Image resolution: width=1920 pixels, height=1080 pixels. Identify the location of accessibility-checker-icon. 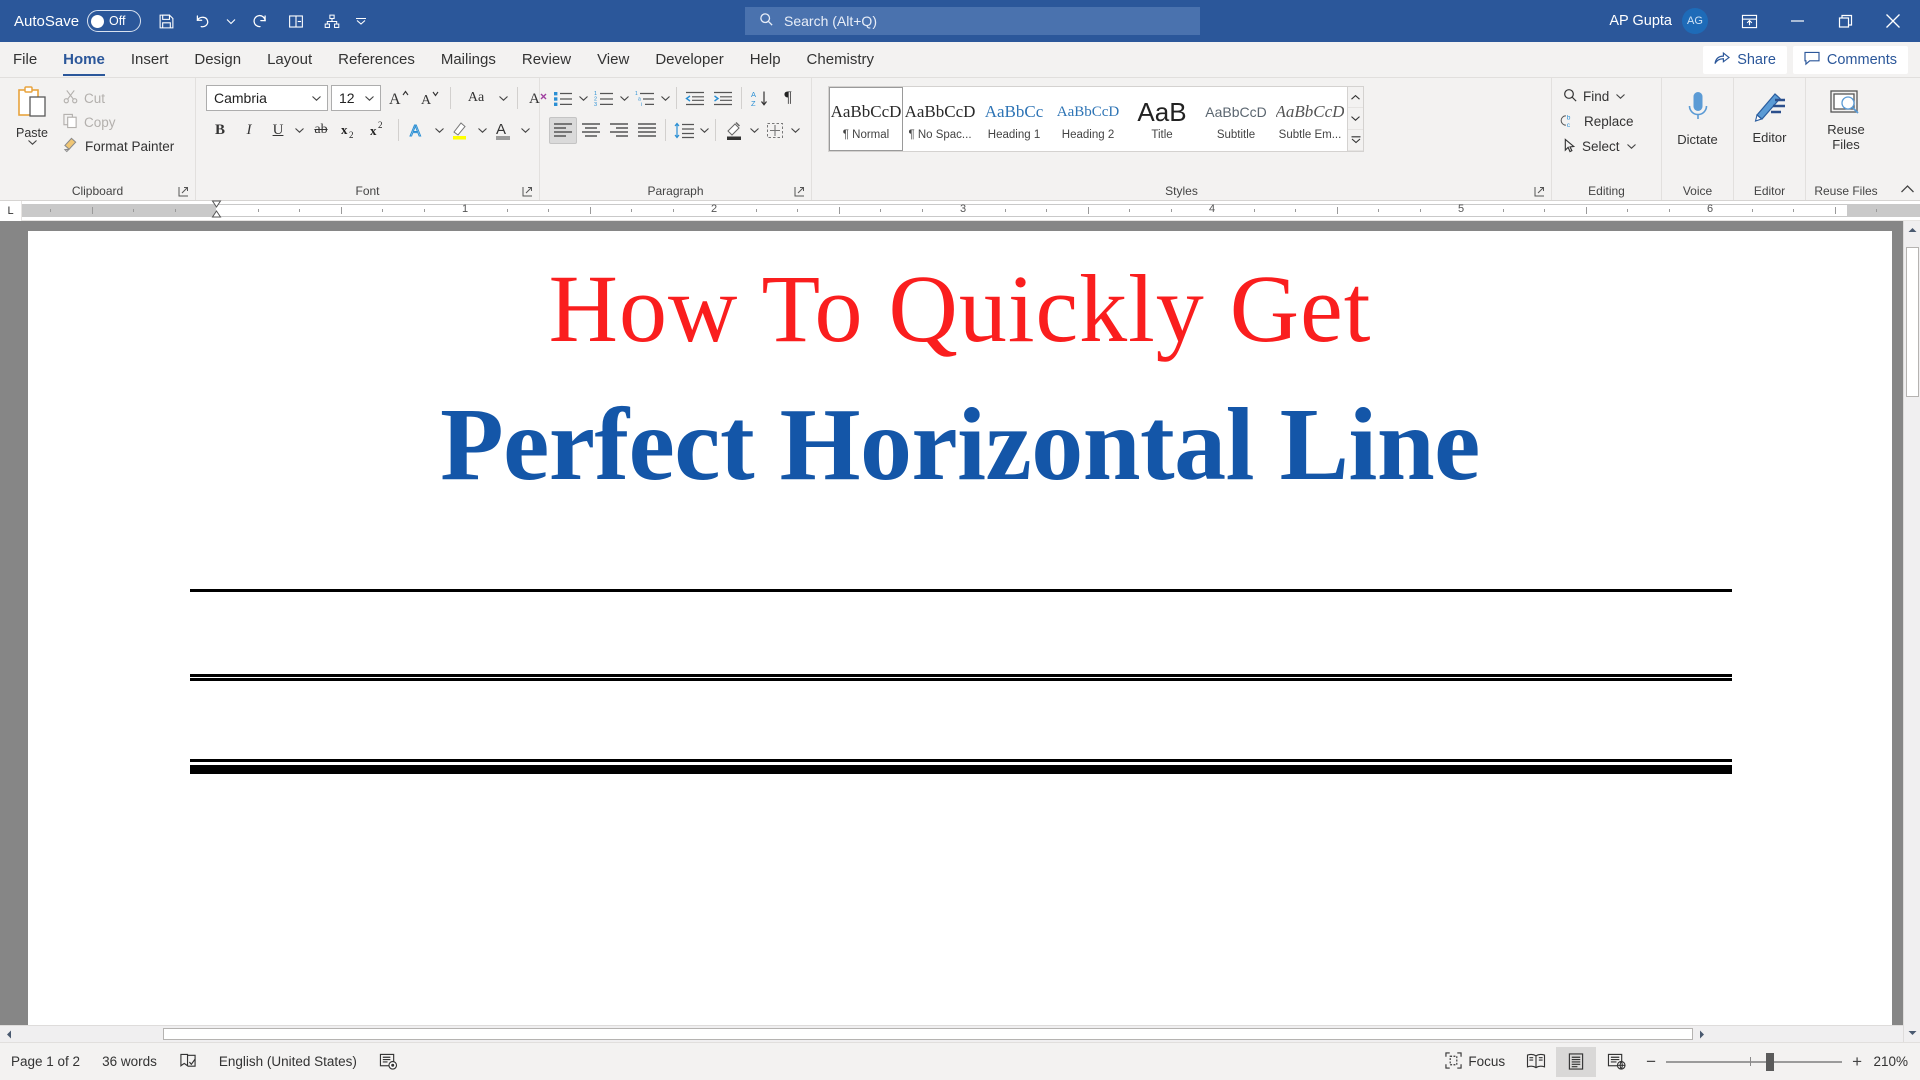
(388, 1061).